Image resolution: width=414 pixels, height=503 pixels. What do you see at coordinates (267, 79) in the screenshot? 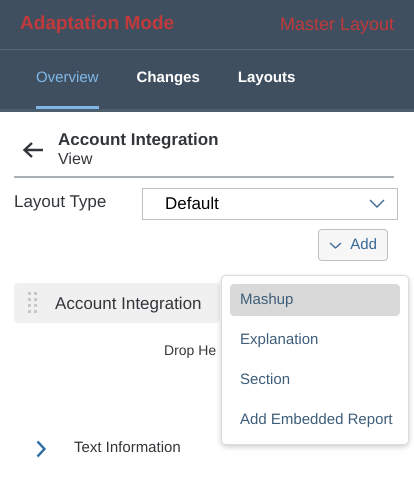
I see `tab: Layouts` at bounding box center [267, 79].